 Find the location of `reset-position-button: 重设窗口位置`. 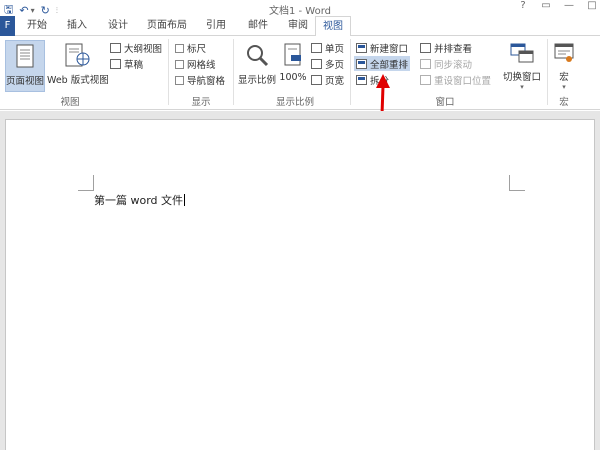

reset-position-button: 重设窗口位置 is located at coordinates (455, 80).